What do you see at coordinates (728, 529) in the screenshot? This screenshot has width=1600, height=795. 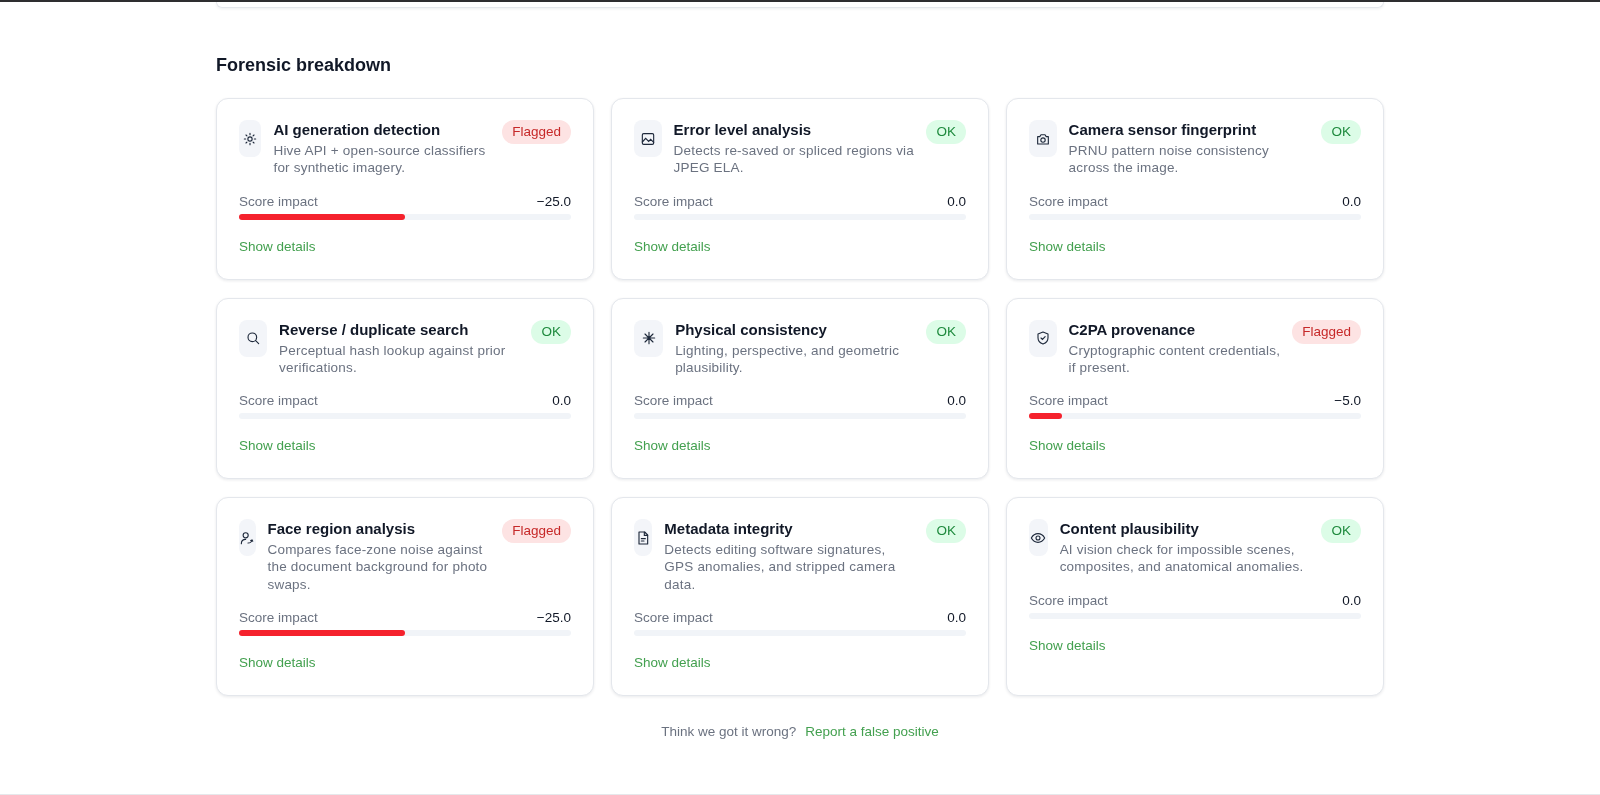 I see `check-title: Metadata integrity` at bounding box center [728, 529].